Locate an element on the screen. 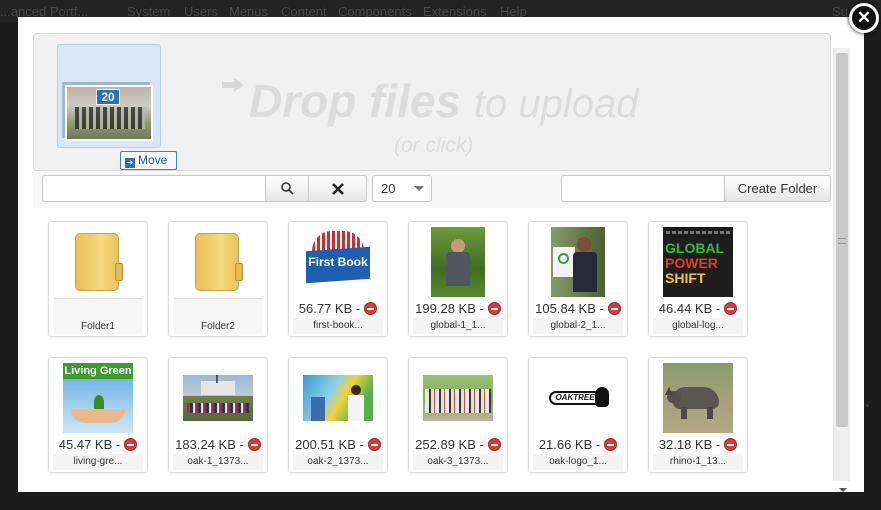 This screenshot has width=881, height=510. file-size: 21.66 KB - is located at coordinates (569, 444).